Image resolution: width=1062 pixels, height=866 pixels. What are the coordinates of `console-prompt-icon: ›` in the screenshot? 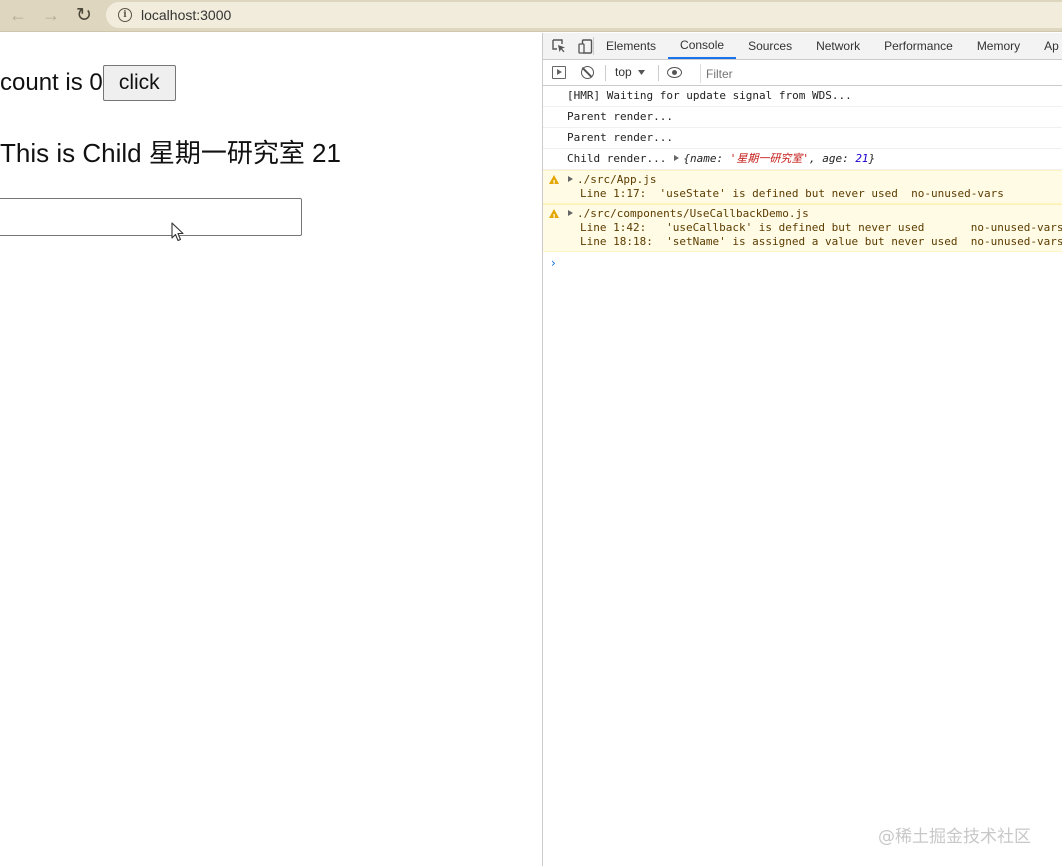 It's located at (802, 263).